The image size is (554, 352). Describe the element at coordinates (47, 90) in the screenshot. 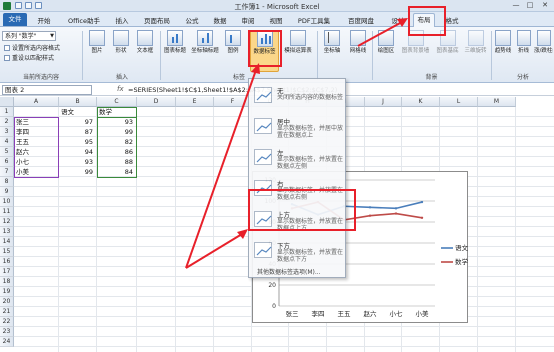

I see `name-box: 图表 2` at that location.